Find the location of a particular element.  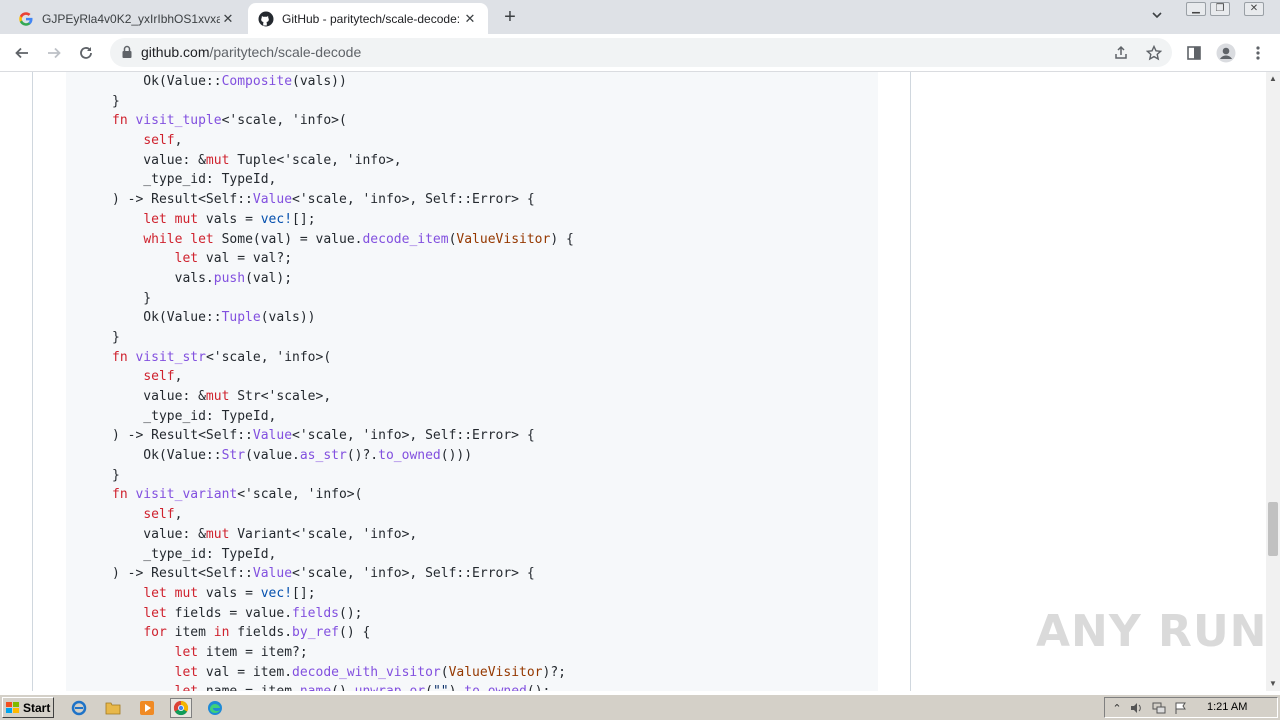

file-explorer-icon is located at coordinates (113, 708).